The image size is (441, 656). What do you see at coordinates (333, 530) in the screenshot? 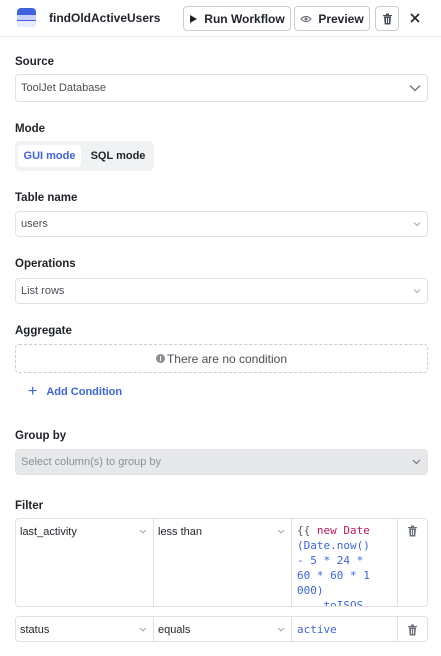
I see `code-line: {{ new Date` at bounding box center [333, 530].